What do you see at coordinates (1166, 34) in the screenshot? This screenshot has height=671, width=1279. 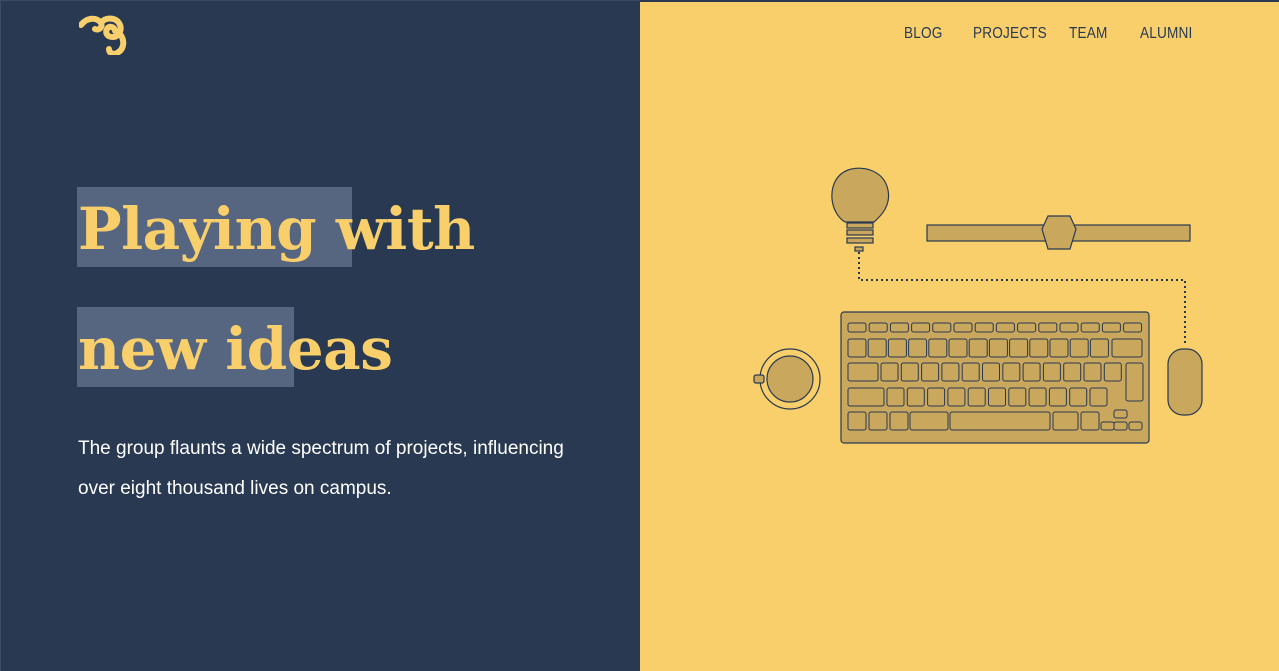 I see `nav-alumni: ALUMNI` at bounding box center [1166, 34].